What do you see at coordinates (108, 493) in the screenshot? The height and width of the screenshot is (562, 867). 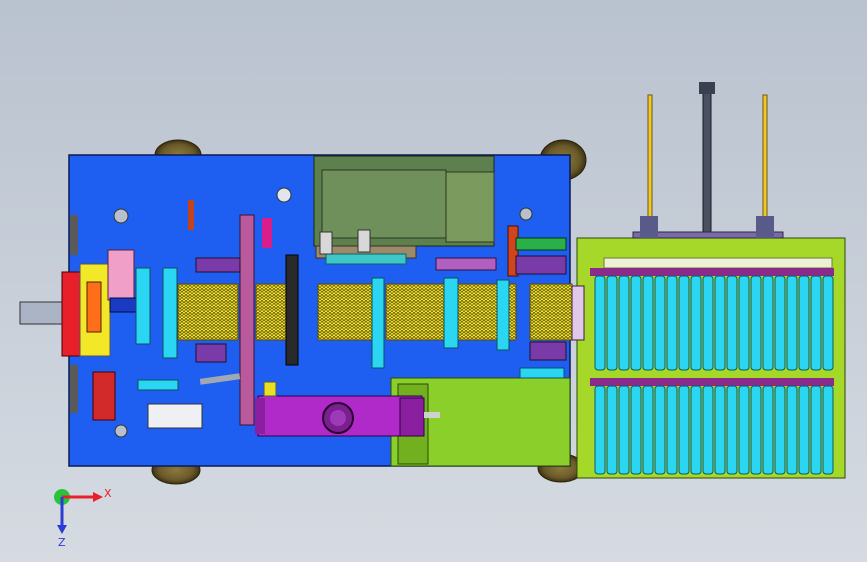 I see `triad-x-label: X` at bounding box center [108, 493].